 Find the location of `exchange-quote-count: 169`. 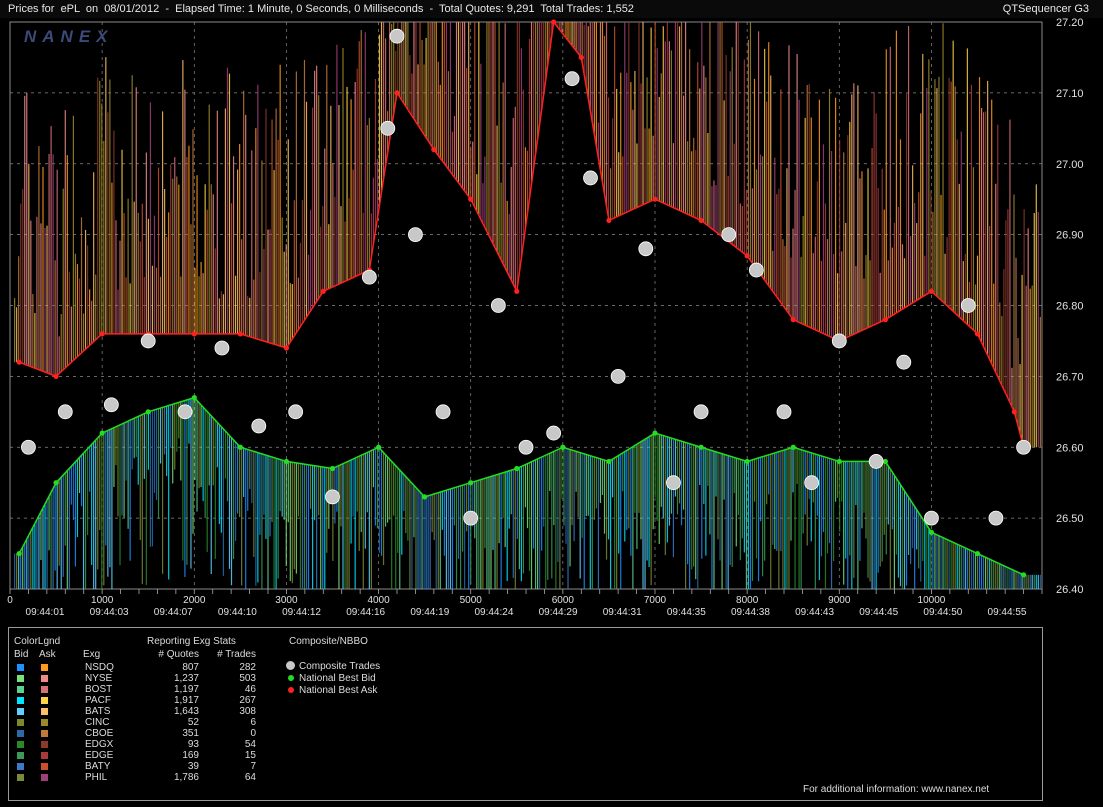

exchange-quote-count: 169 is located at coordinates (190, 755).